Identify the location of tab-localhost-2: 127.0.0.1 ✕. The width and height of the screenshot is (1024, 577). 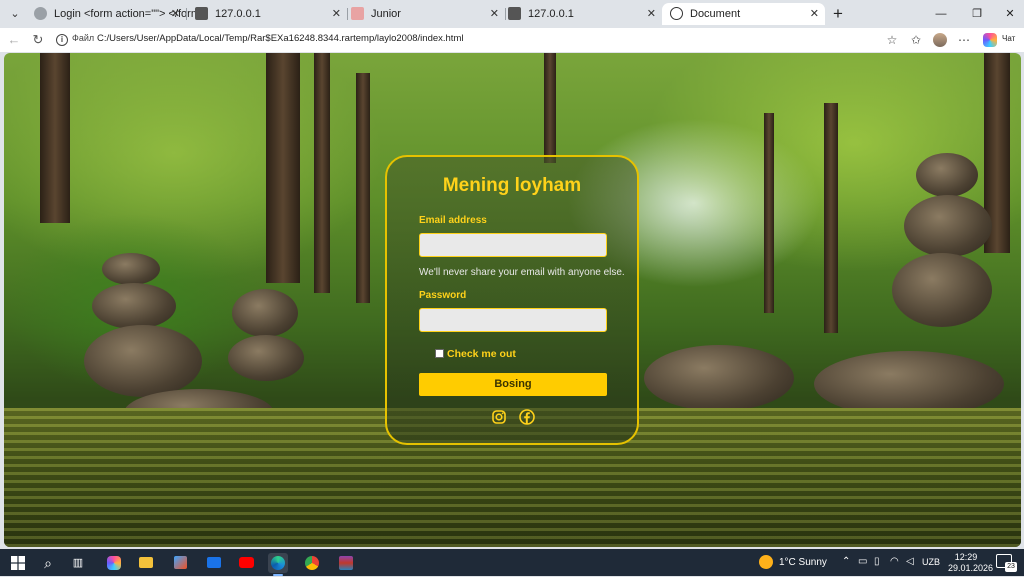
(581, 14).